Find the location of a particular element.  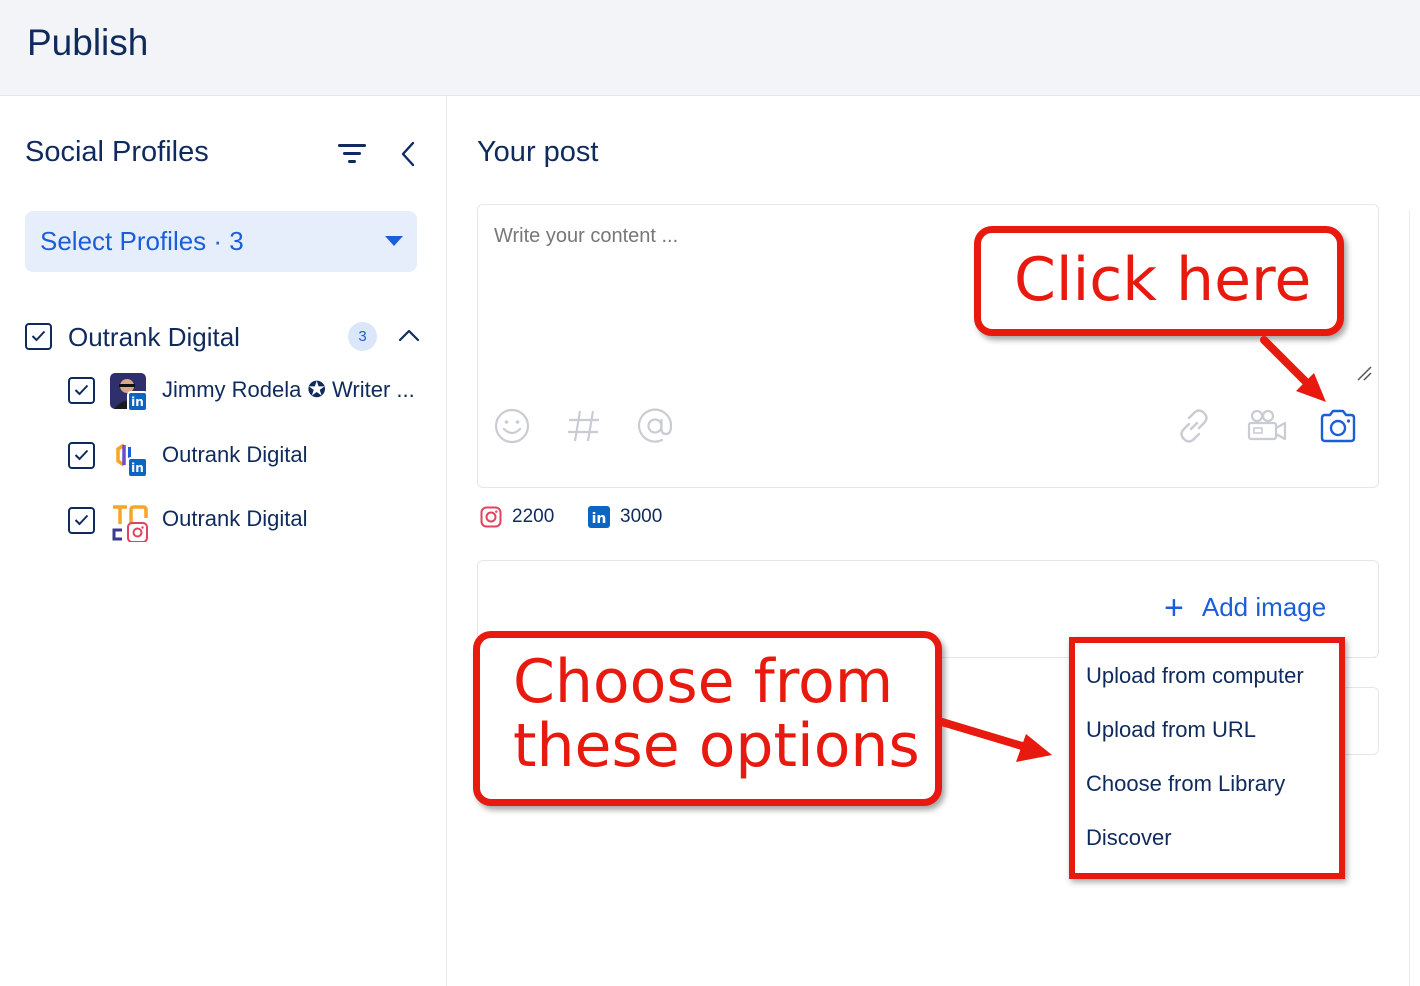

annotation-arrows is located at coordinates (1132, 549).